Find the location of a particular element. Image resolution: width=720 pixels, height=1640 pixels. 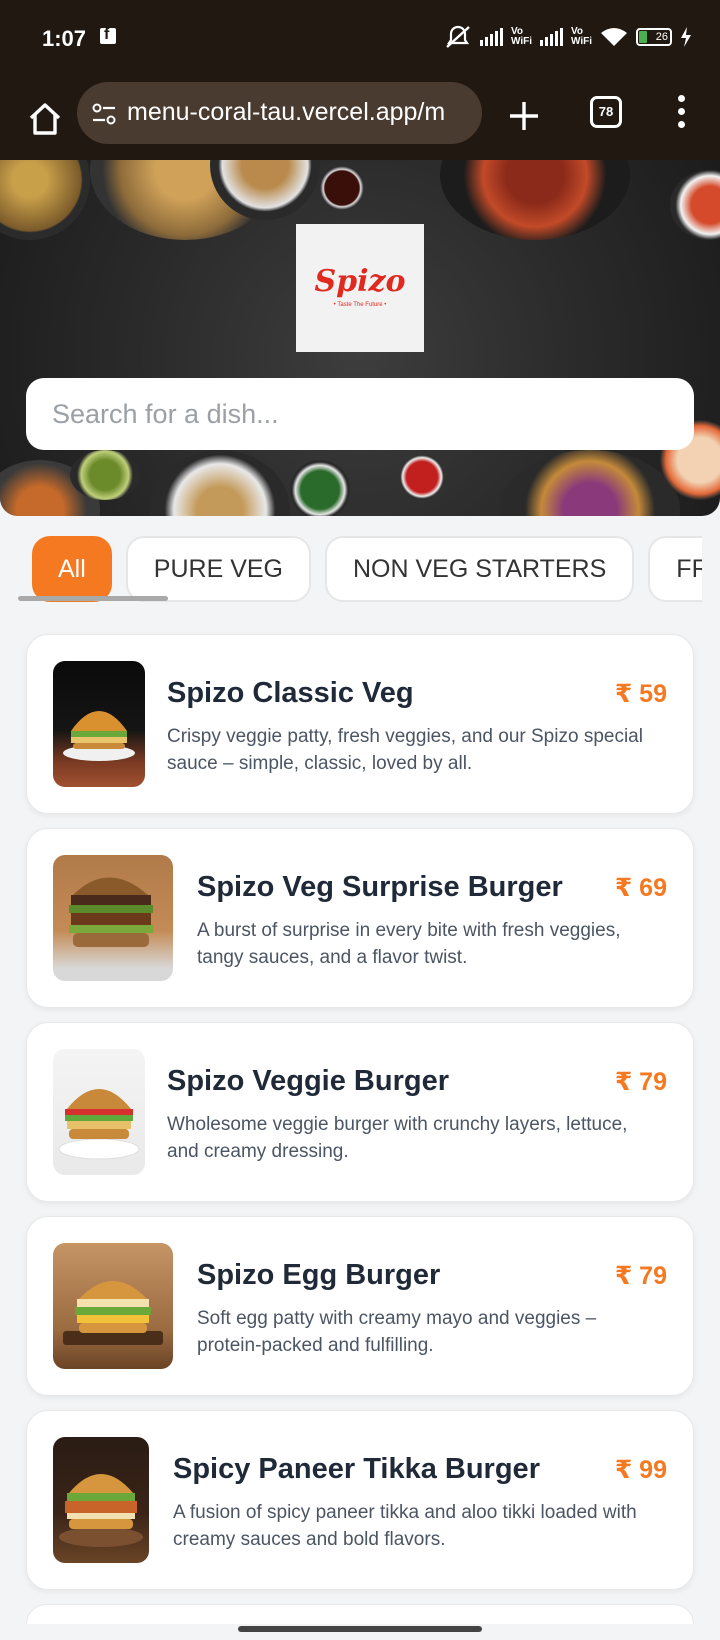

home-icon is located at coordinates (45, 119).